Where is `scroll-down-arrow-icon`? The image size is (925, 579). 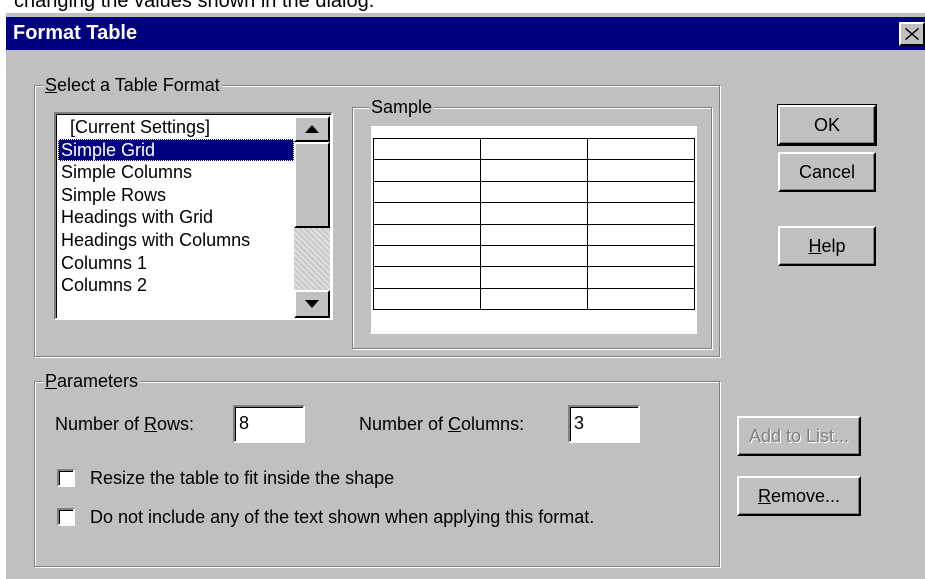 scroll-down-arrow-icon is located at coordinates (312, 304).